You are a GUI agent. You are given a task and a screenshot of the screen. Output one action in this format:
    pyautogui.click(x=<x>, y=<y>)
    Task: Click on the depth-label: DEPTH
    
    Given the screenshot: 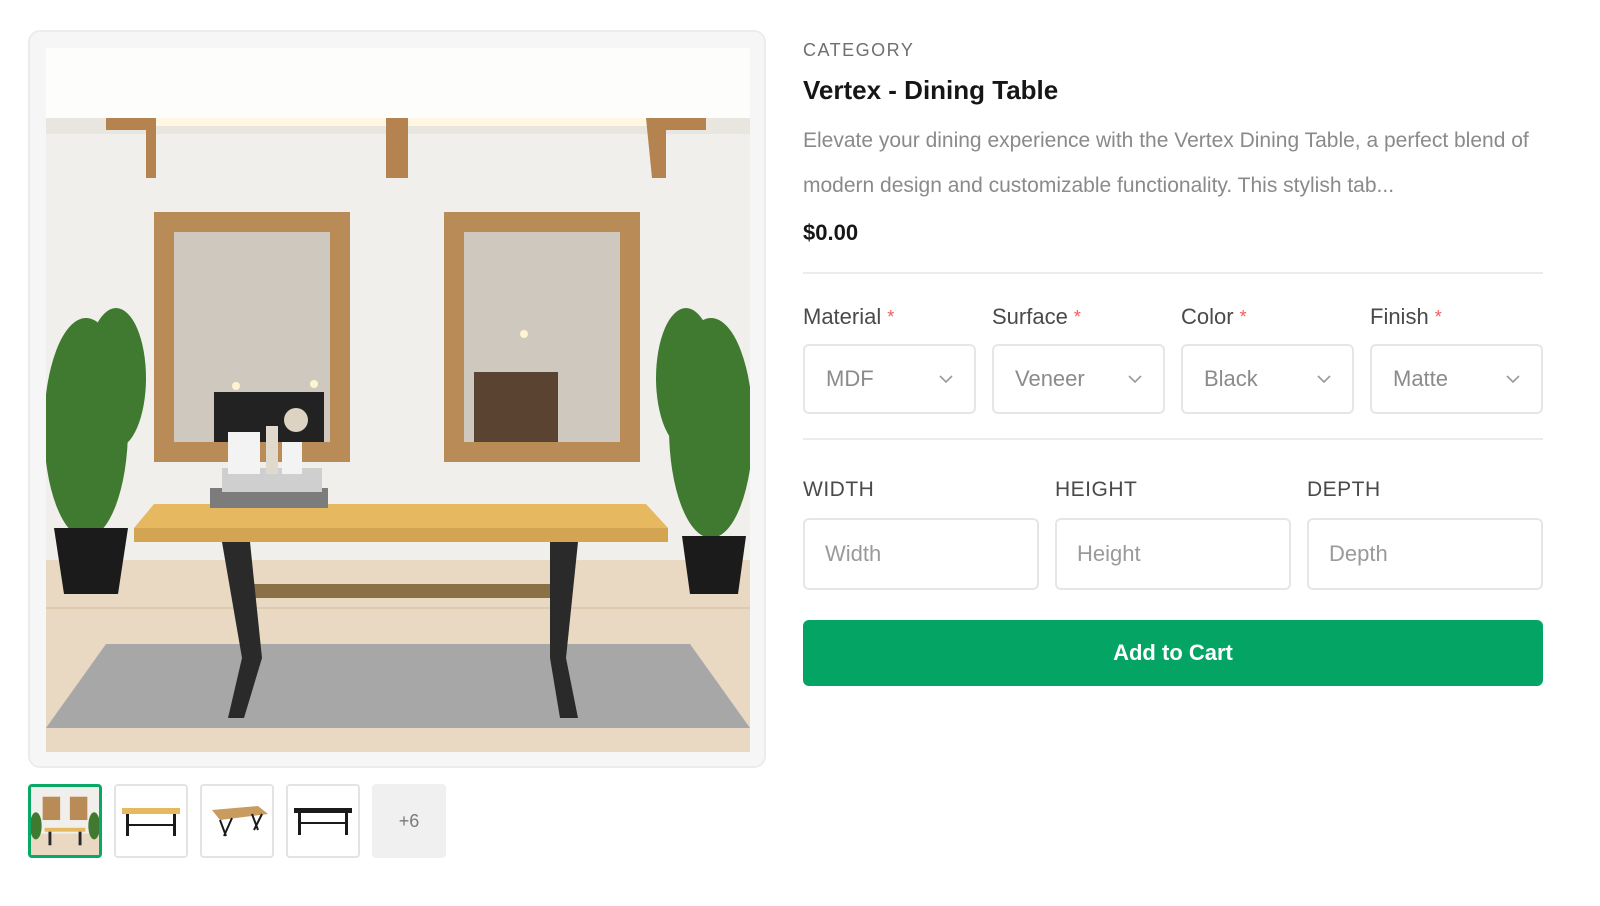 What is the action you would take?
    pyautogui.click(x=1344, y=489)
    